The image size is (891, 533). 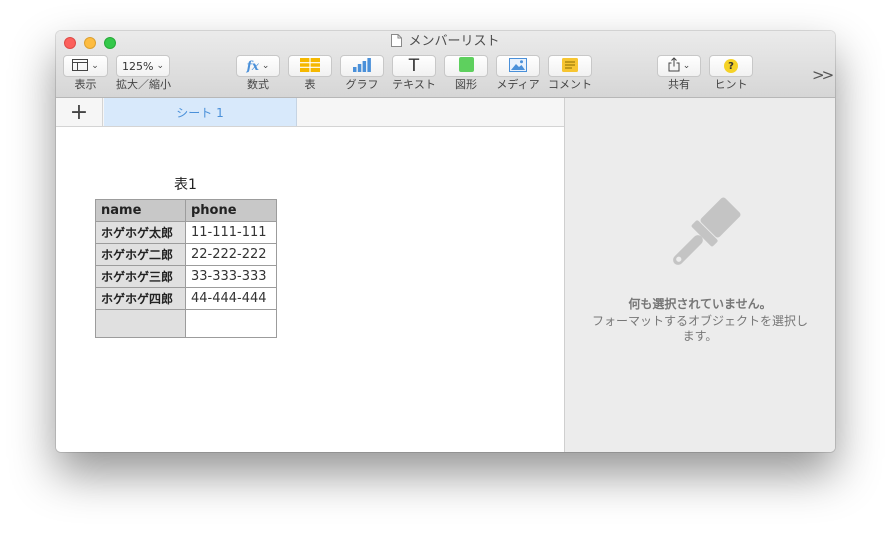 I want to click on chart-tool: グラフ, so click(x=362, y=73).